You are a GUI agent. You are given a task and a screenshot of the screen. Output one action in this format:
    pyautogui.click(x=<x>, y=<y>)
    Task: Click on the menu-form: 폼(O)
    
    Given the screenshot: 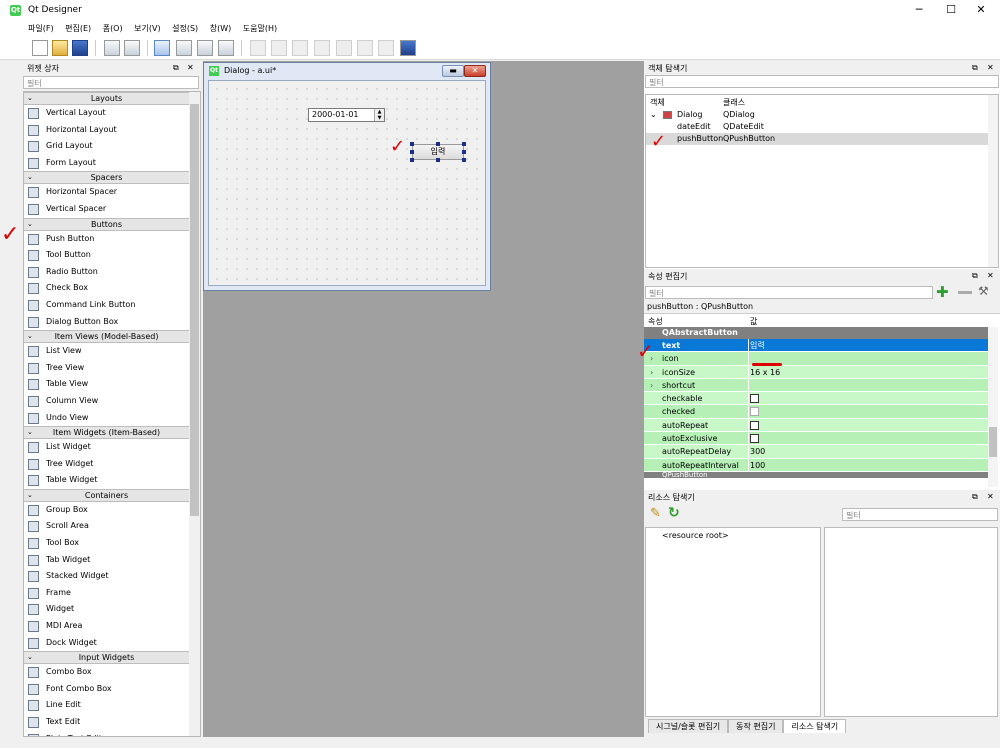 What is the action you would take?
    pyautogui.click(x=112, y=27)
    